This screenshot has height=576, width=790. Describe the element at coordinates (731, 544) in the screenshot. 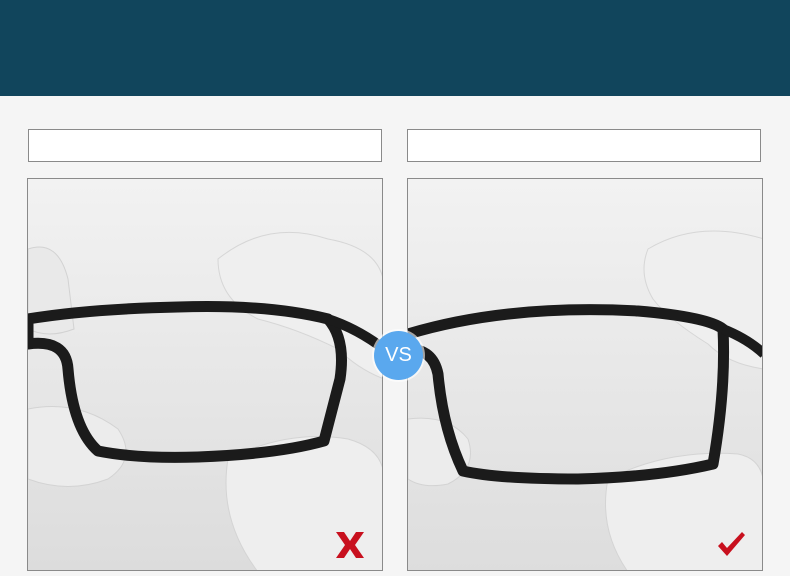

I see `check-icon` at that location.